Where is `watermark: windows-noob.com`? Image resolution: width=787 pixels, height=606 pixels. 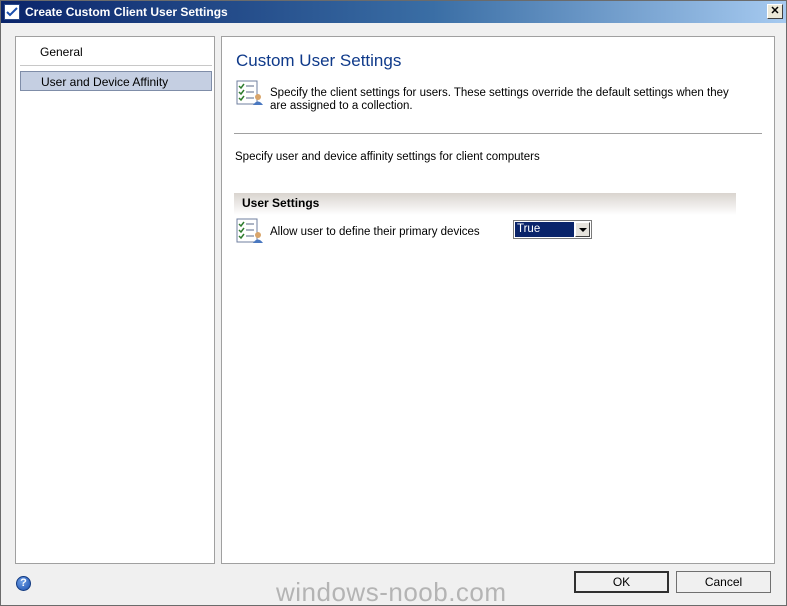 watermark: windows-noob.com is located at coordinates (391, 591).